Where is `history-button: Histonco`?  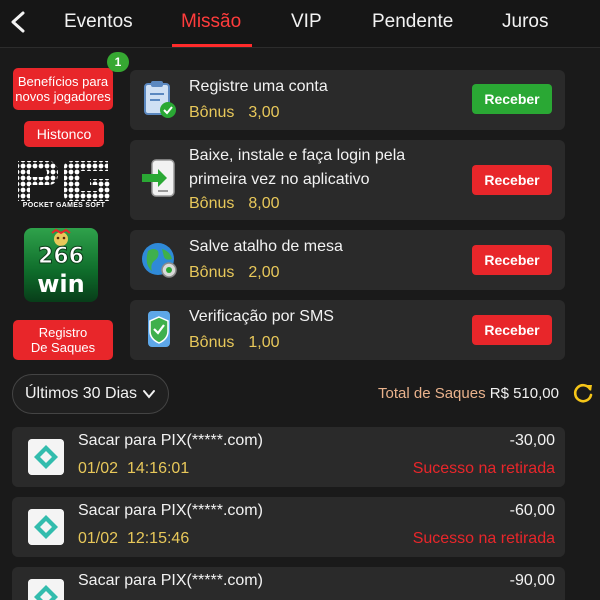
history-button: Histonco is located at coordinates (64, 134).